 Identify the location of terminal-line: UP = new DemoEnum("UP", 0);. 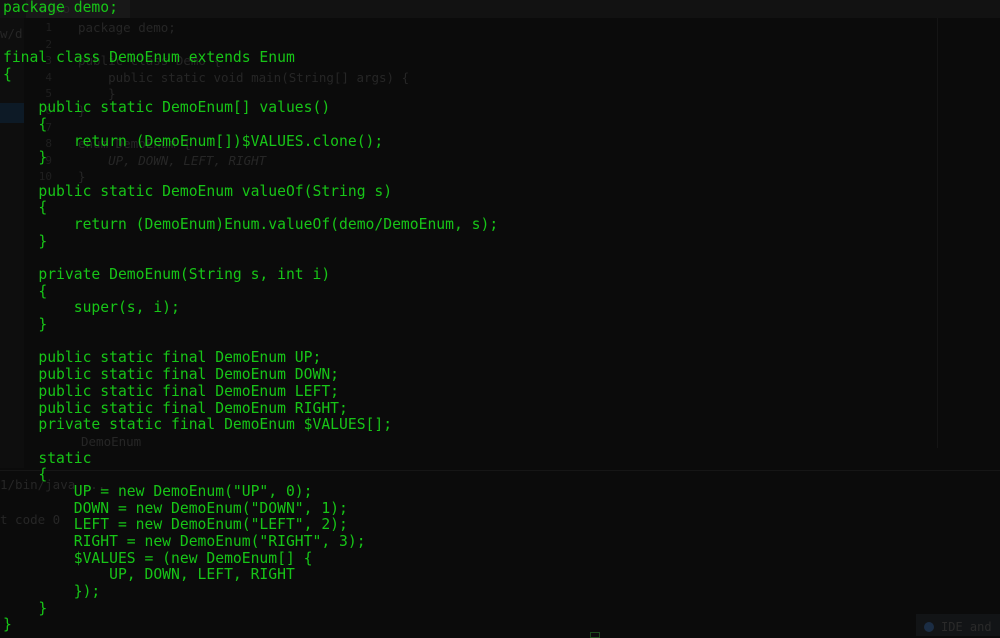
(158, 491).